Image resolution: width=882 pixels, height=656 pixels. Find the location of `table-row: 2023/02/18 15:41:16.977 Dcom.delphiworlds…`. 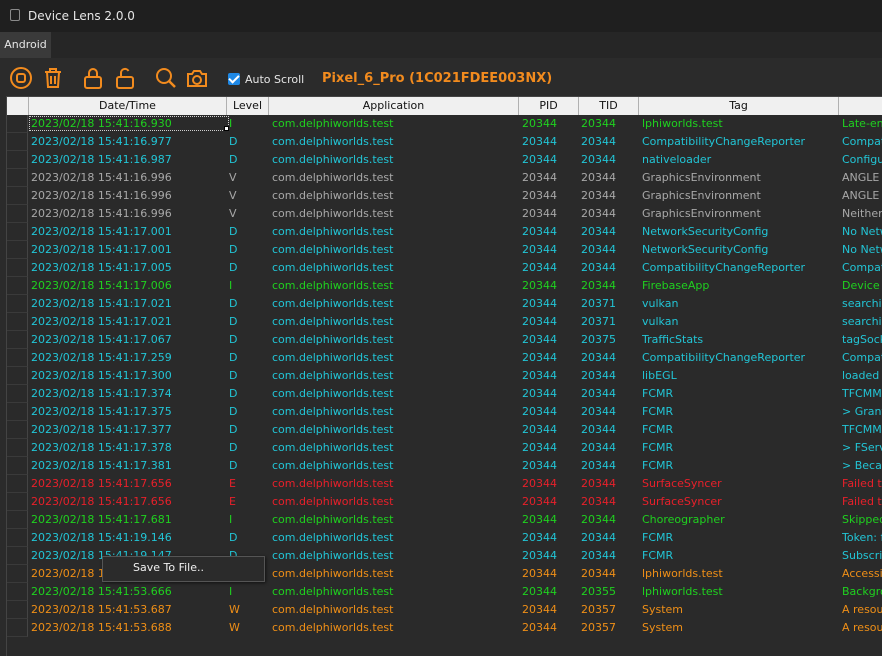

table-row: 2023/02/18 15:41:16.977 Dcom.delphiworlds… is located at coordinates (444, 142).